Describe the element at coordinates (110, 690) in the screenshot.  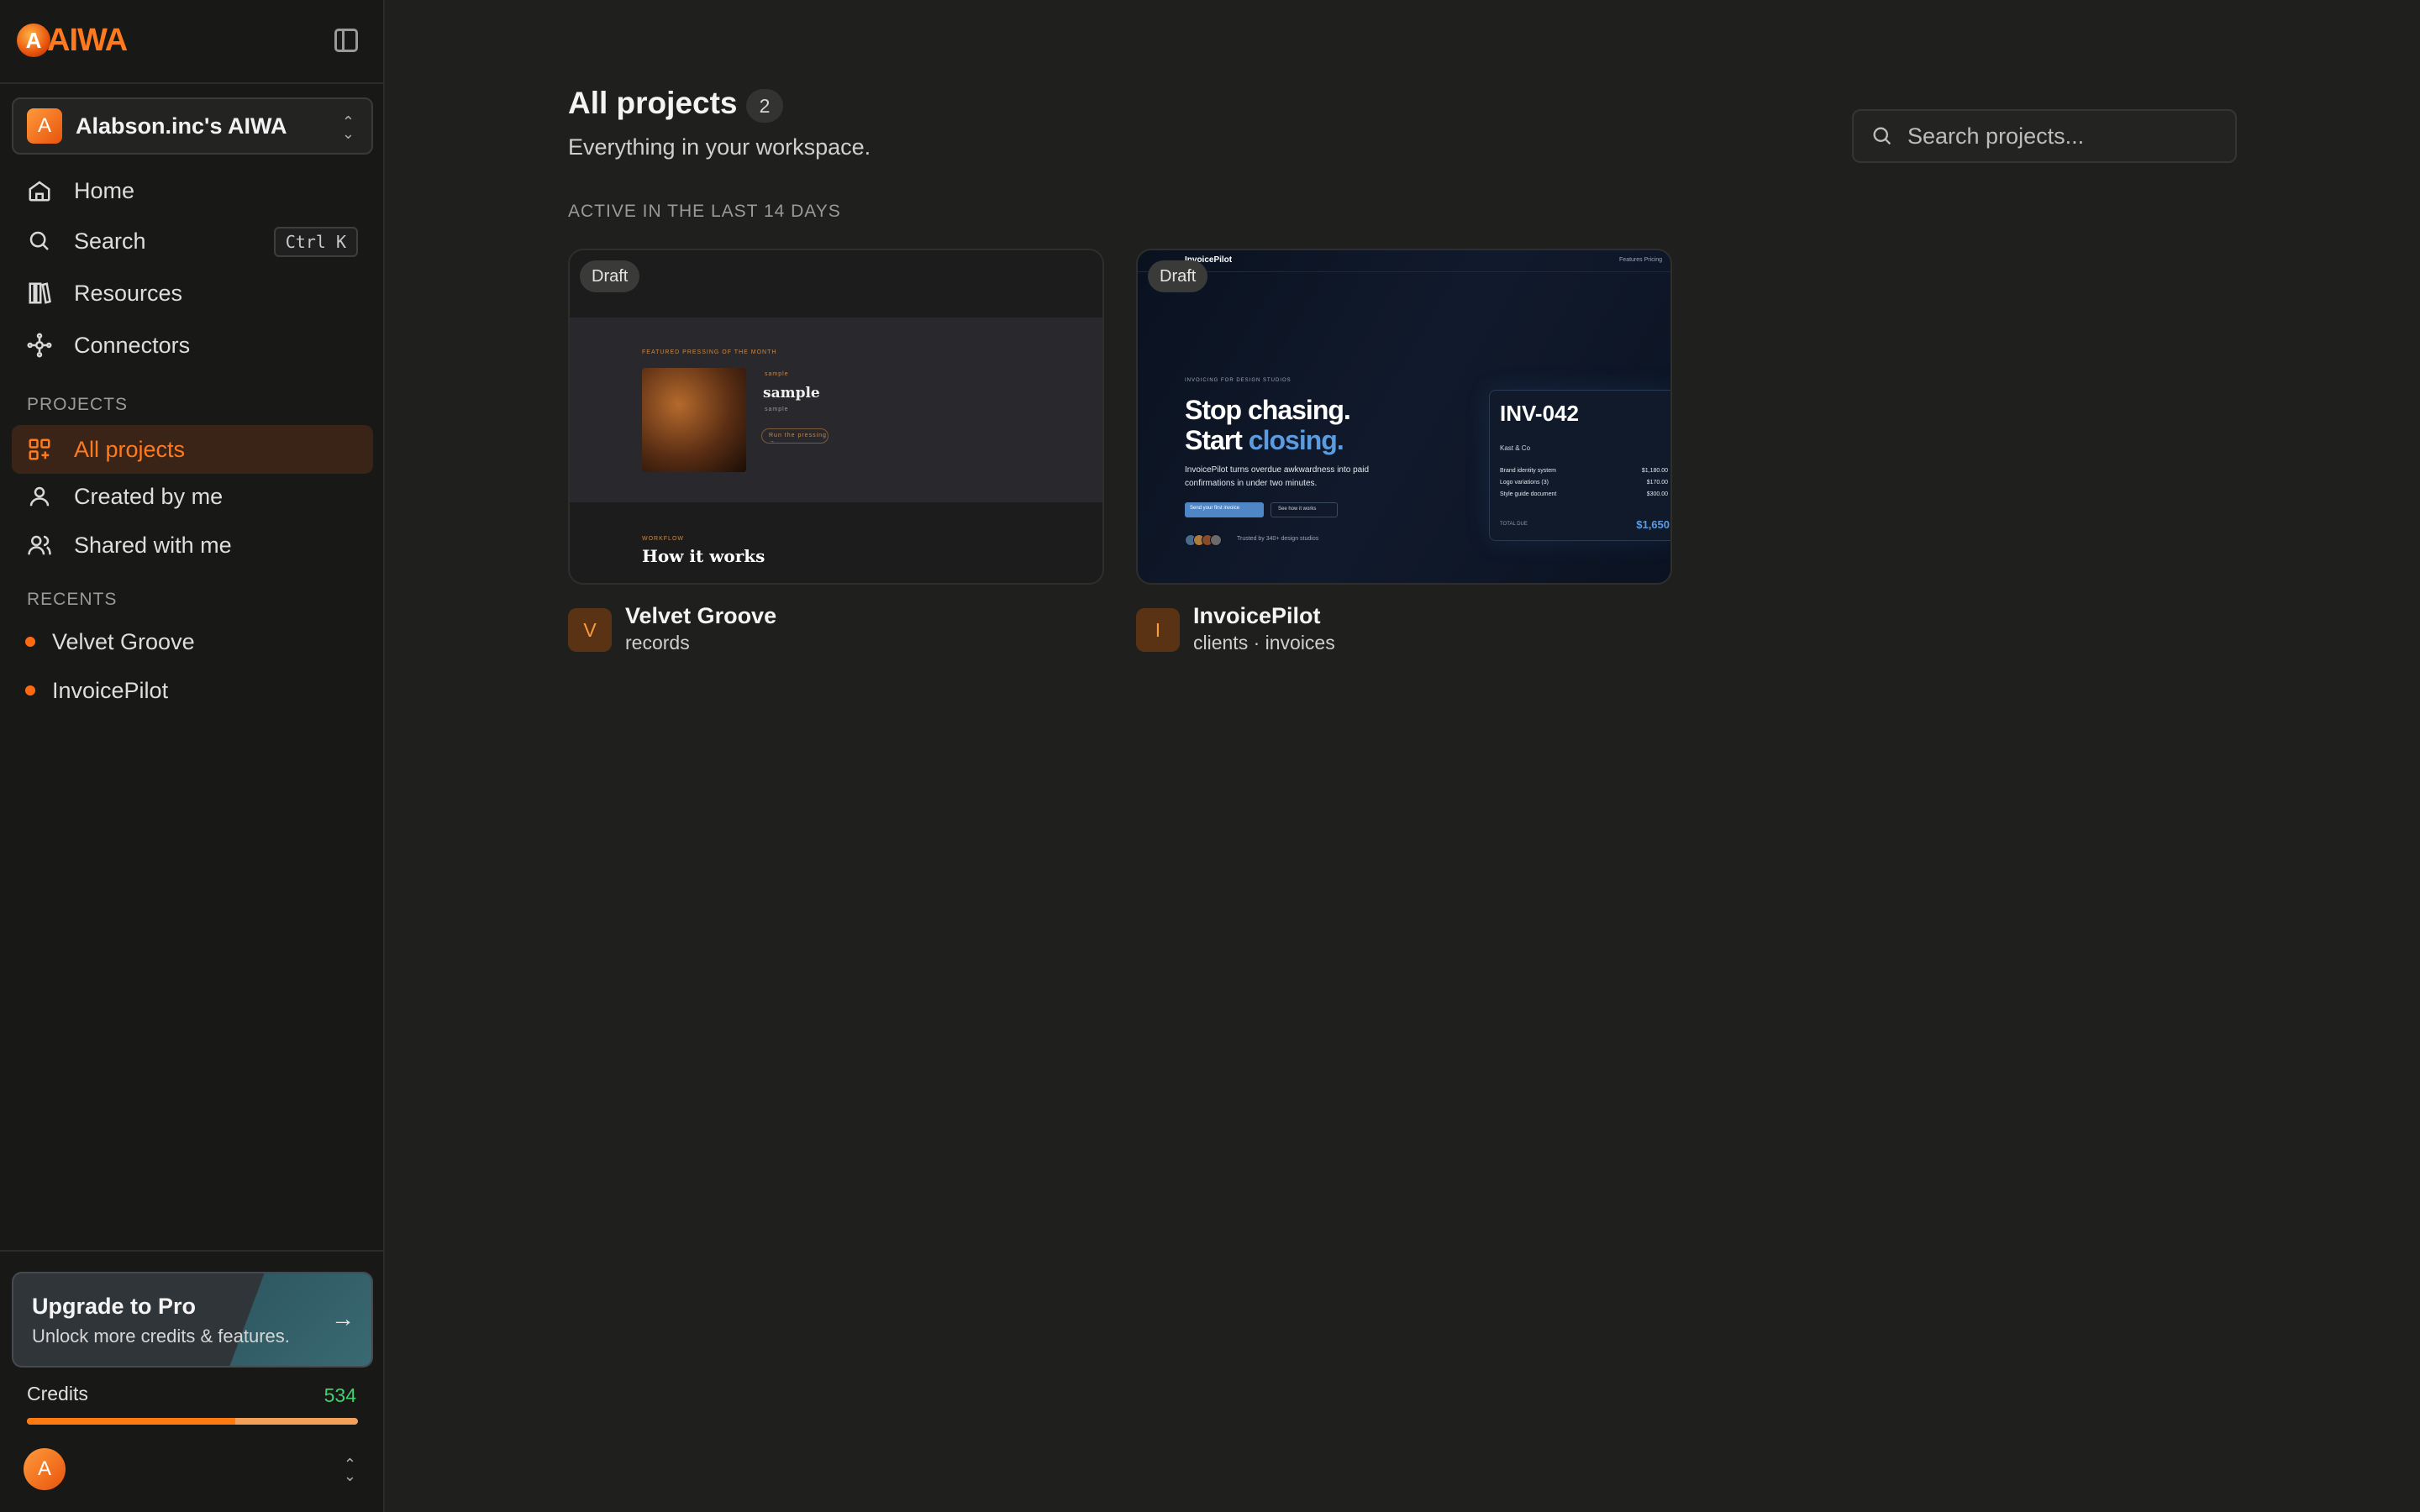
I see `recent-item-label: InvoicePilot` at that location.